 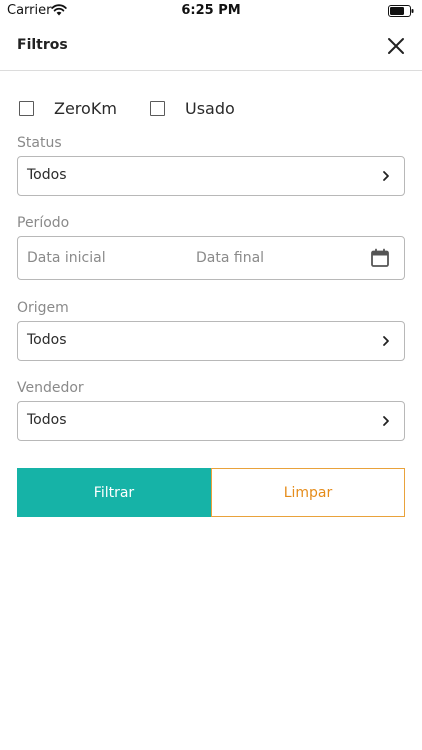 What do you see at coordinates (211, 176) in the screenshot?
I see `status-select: Todos` at bounding box center [211, 176].